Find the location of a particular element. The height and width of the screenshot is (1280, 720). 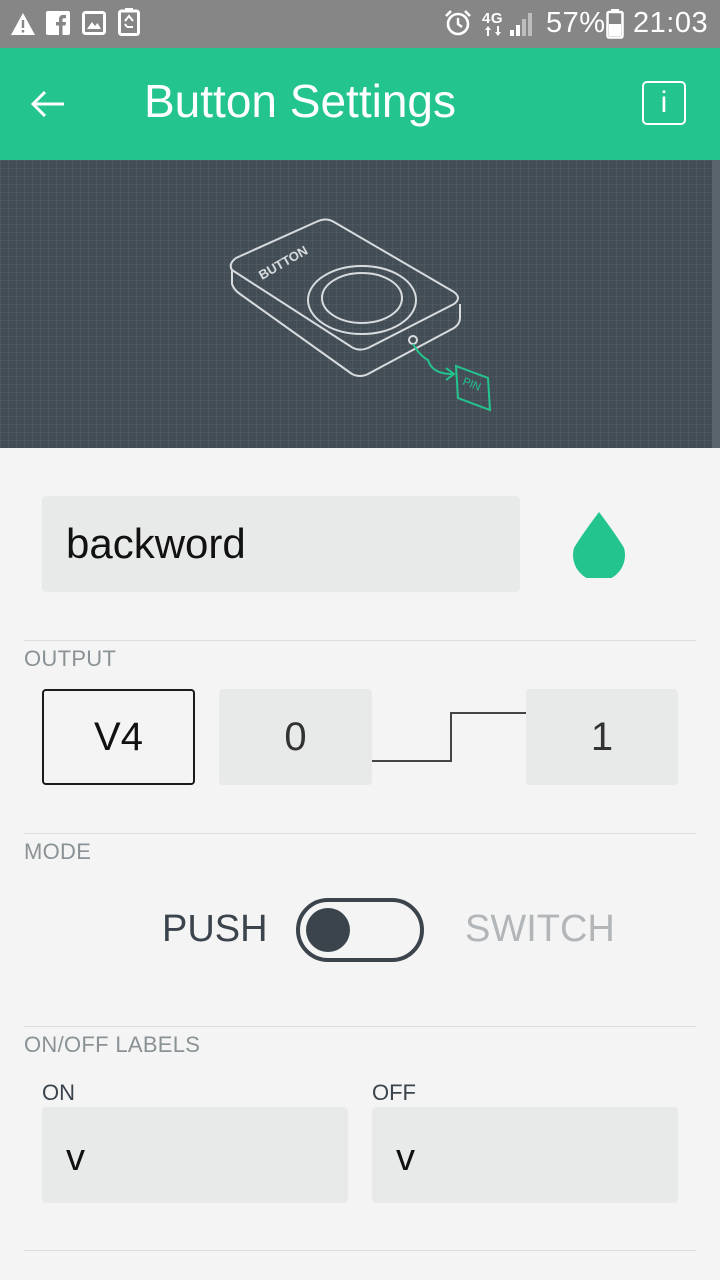

off-label-value: v is located at coordinates (405, 1158).